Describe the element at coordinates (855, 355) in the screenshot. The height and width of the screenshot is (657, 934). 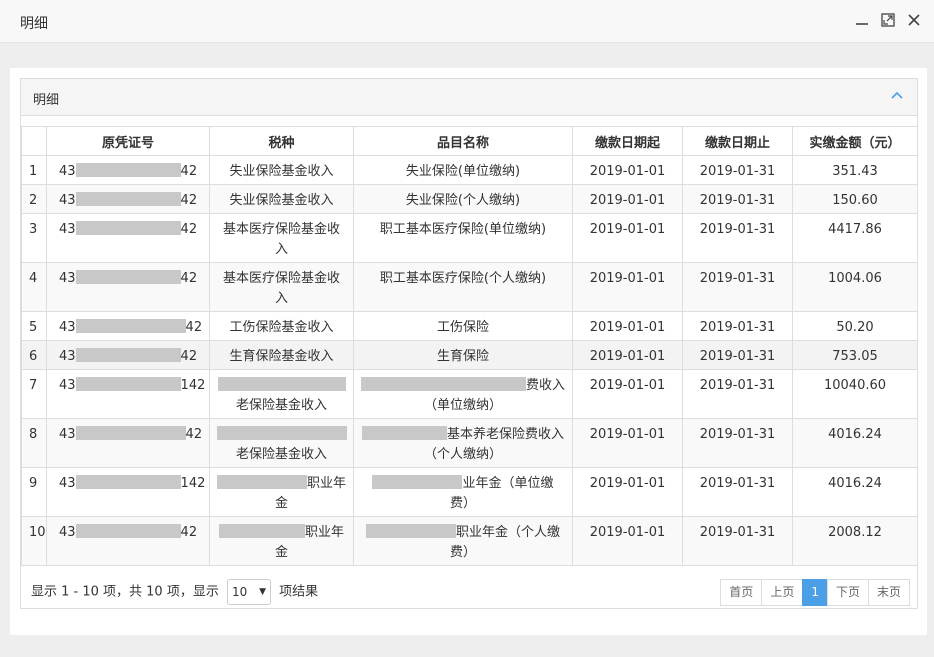
I see `amount: 753.05` at that location.